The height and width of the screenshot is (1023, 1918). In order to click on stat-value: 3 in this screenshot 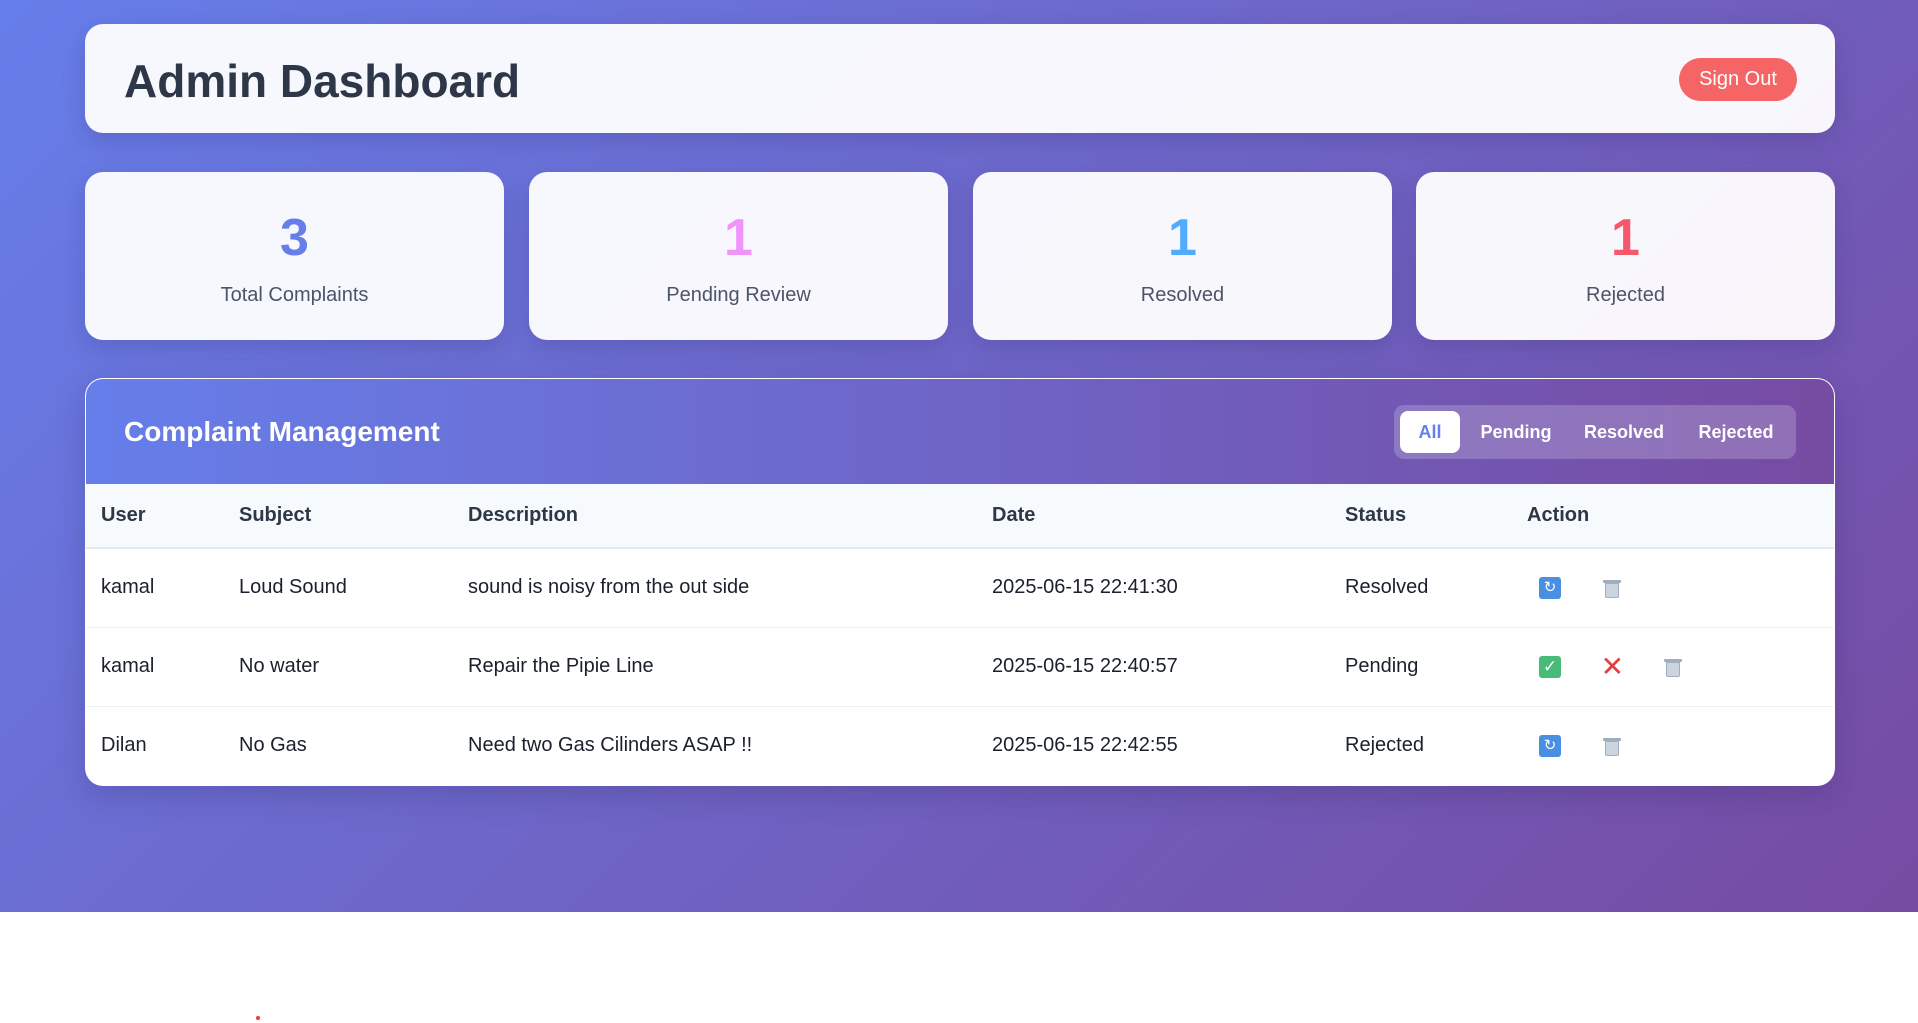, I will do `click(294, 238)`.